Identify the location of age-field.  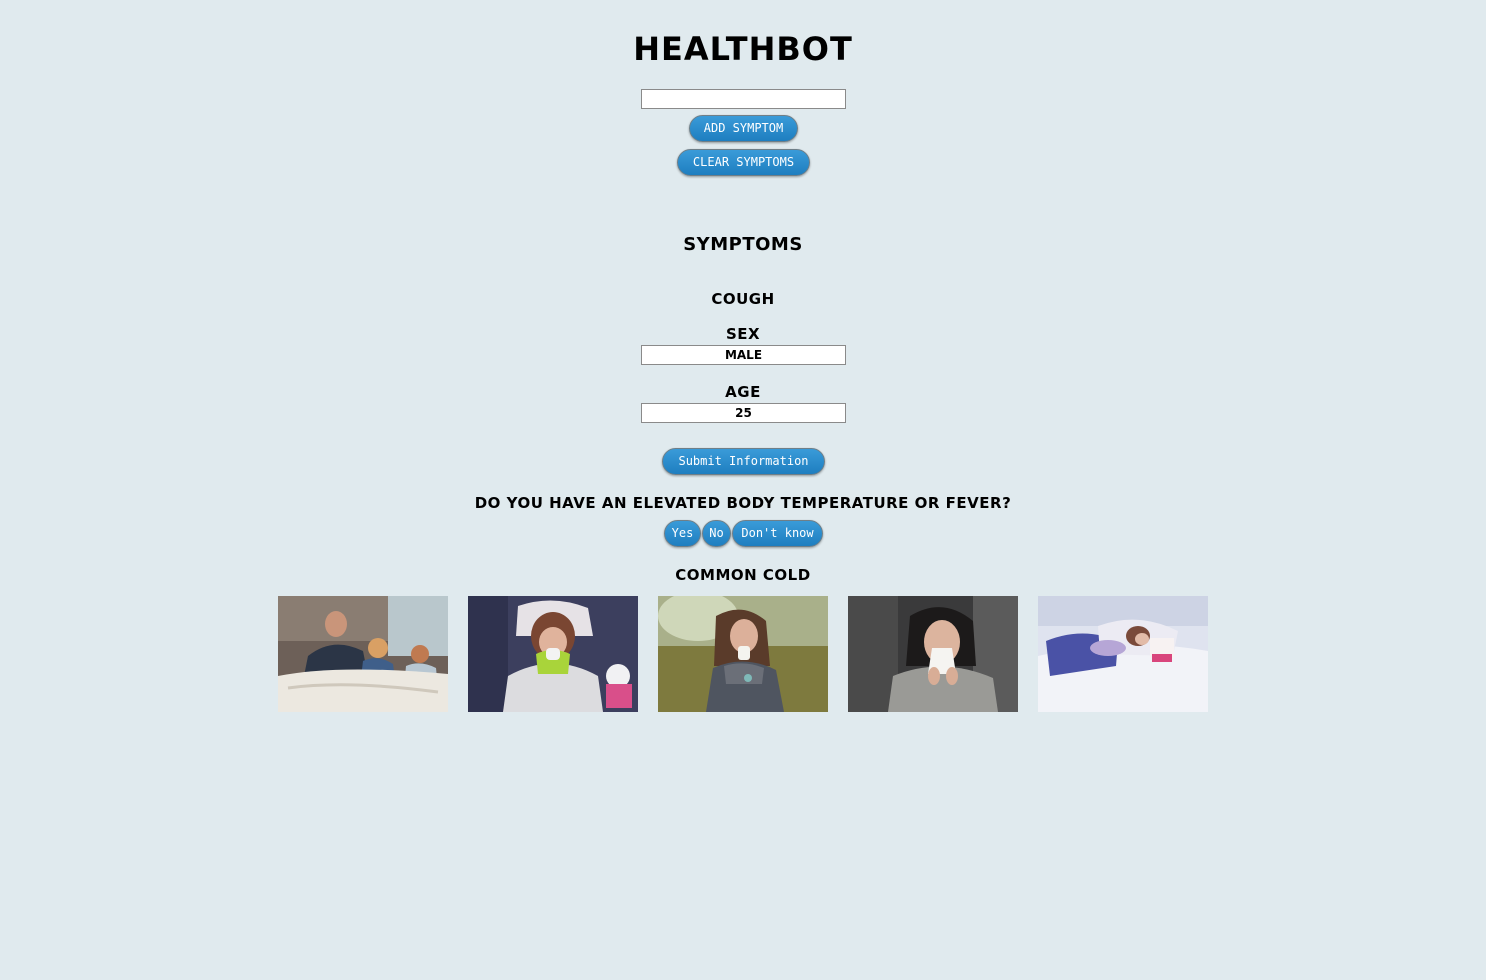
(743, 413).